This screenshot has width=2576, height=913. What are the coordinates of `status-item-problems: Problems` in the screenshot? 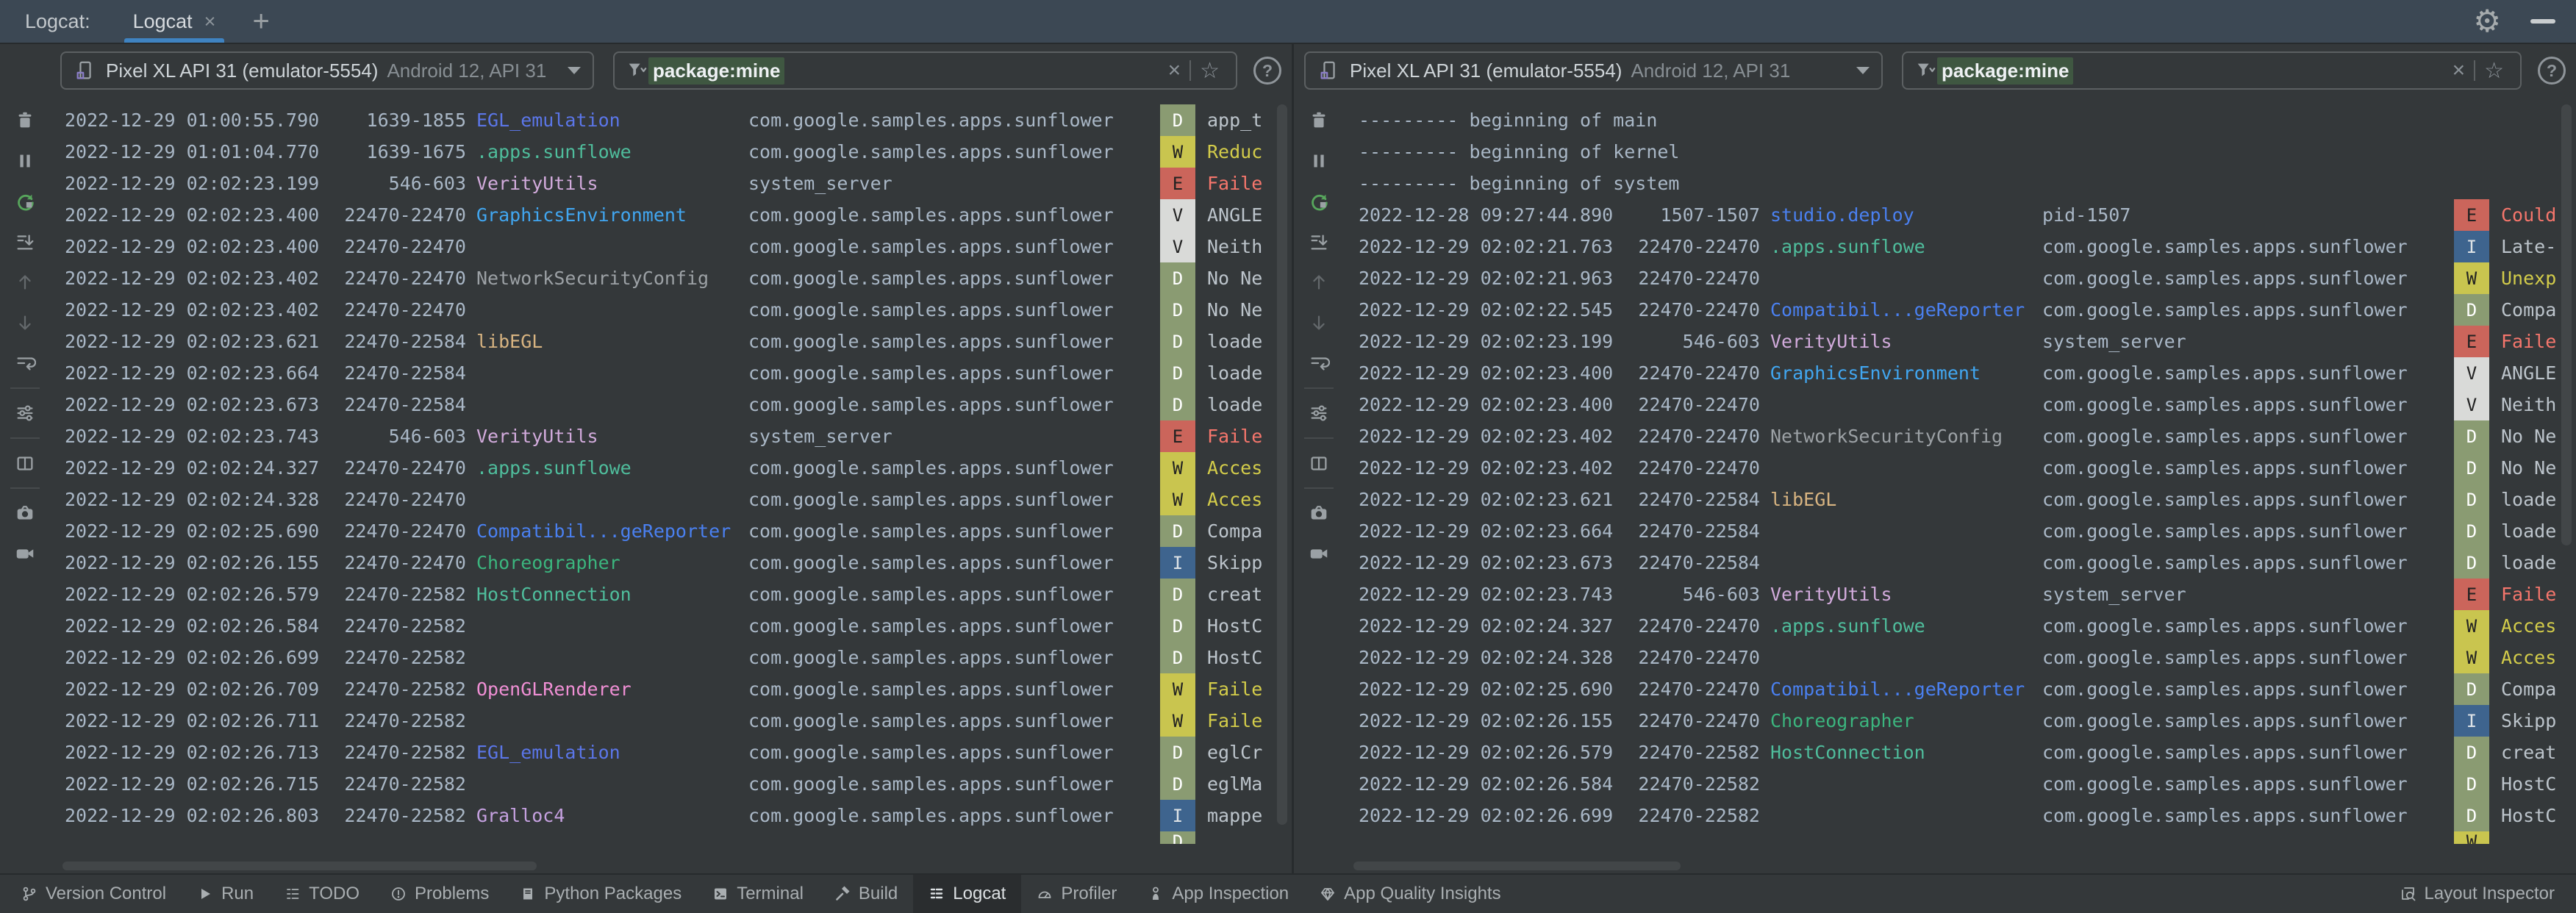 It's located at (439, 894).